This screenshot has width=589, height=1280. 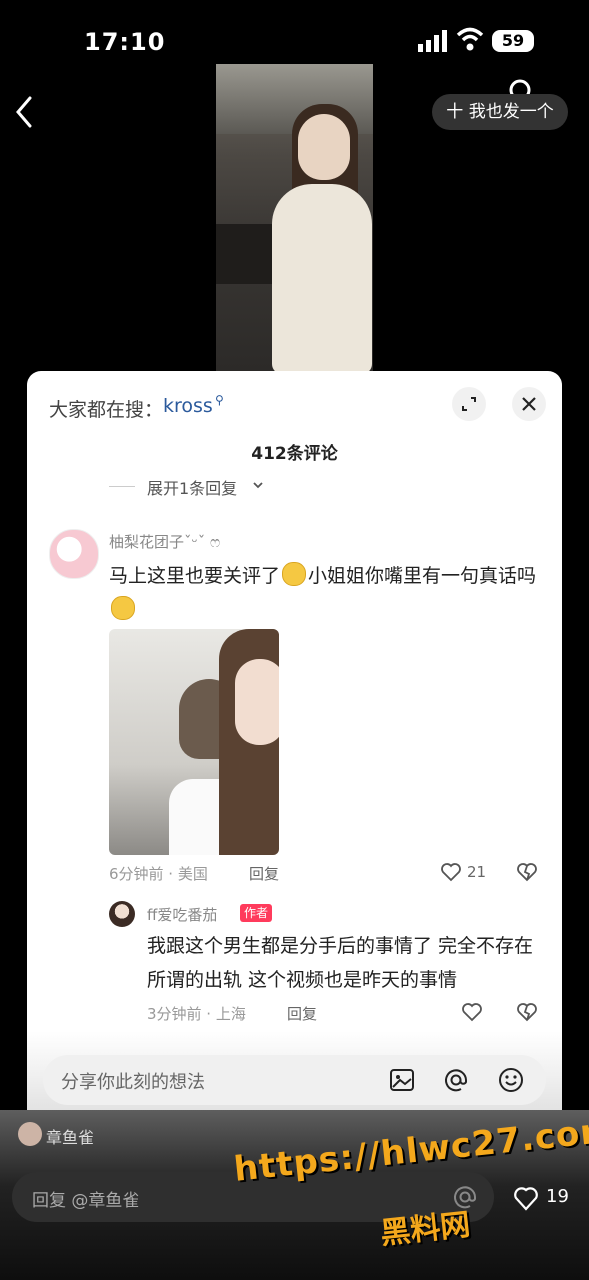 What do you see at coordinates (432, 41) in the screenshot?
I see `signal-icon` at bounding box center [432, 41].